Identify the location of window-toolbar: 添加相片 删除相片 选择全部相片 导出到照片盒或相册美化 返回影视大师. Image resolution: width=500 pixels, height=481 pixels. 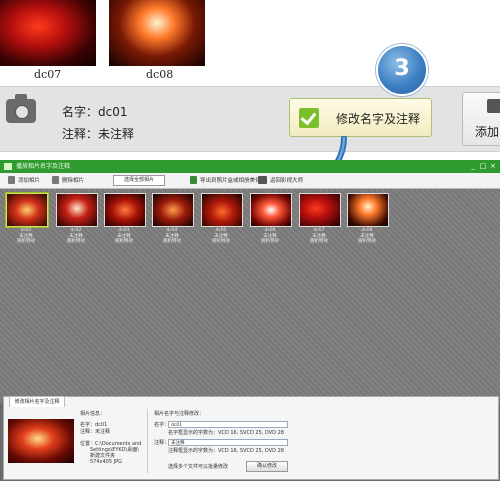
(250, 181).